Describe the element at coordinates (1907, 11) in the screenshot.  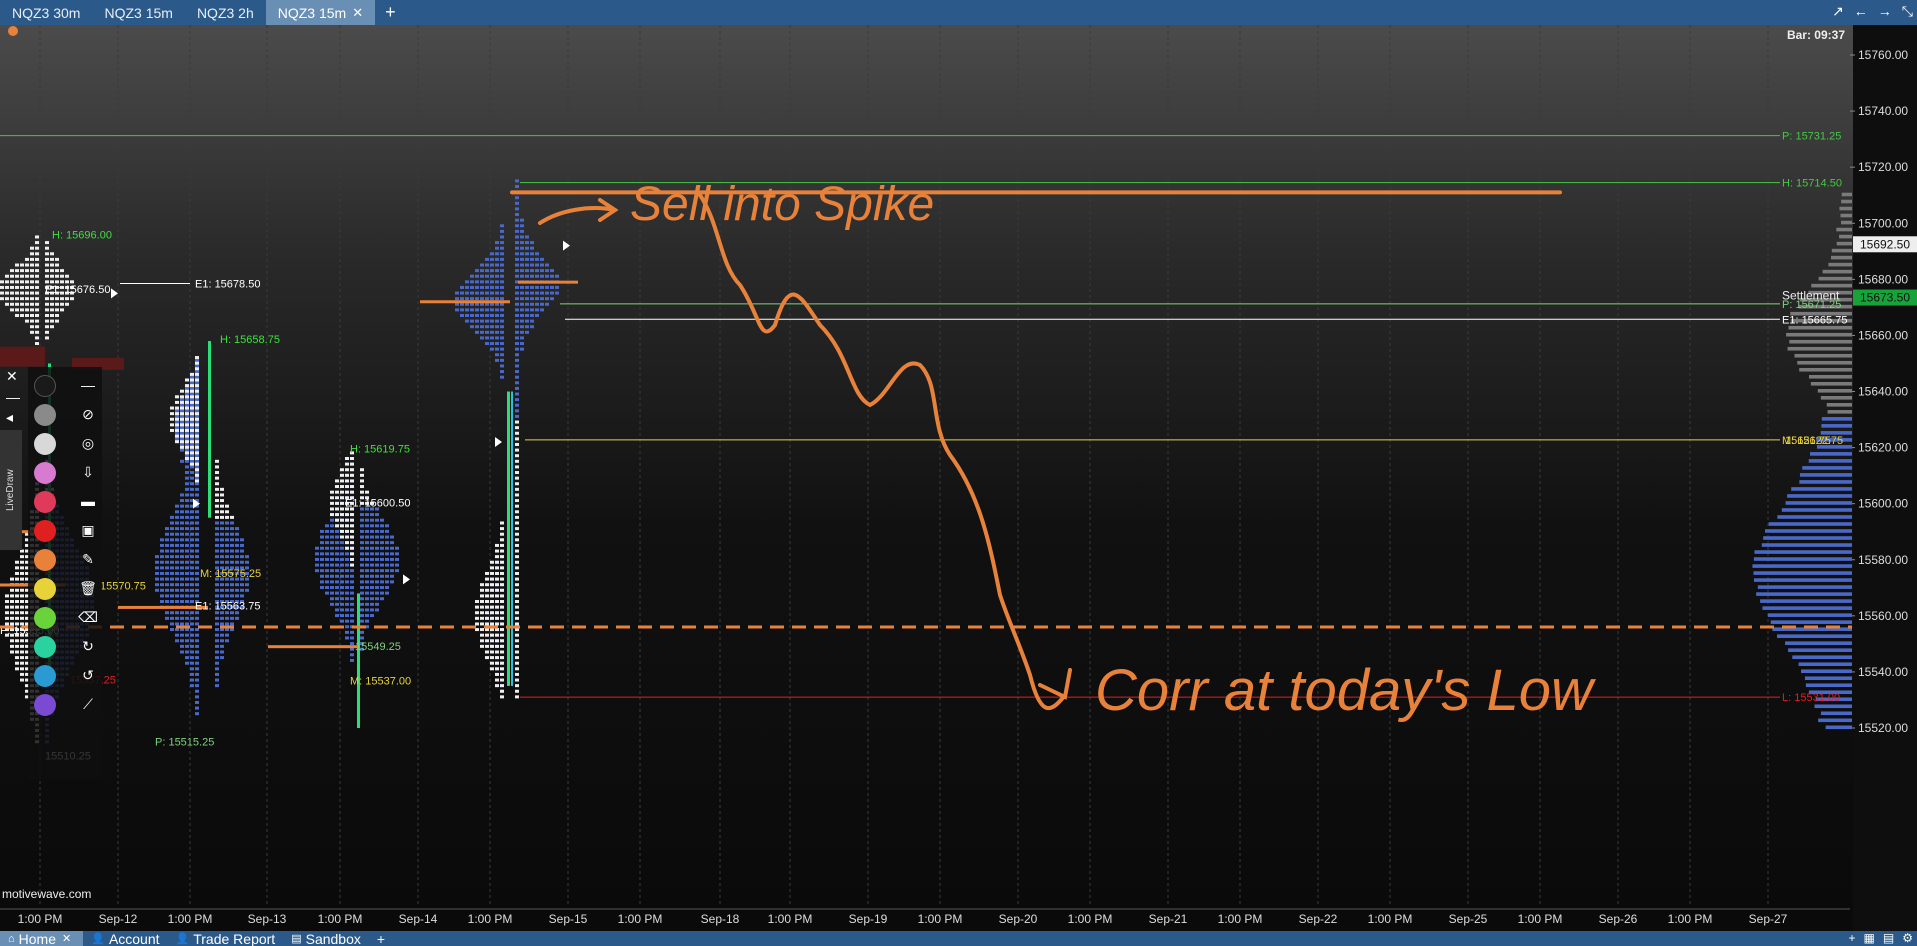
I see `expand-icon: ⤡` at that location.